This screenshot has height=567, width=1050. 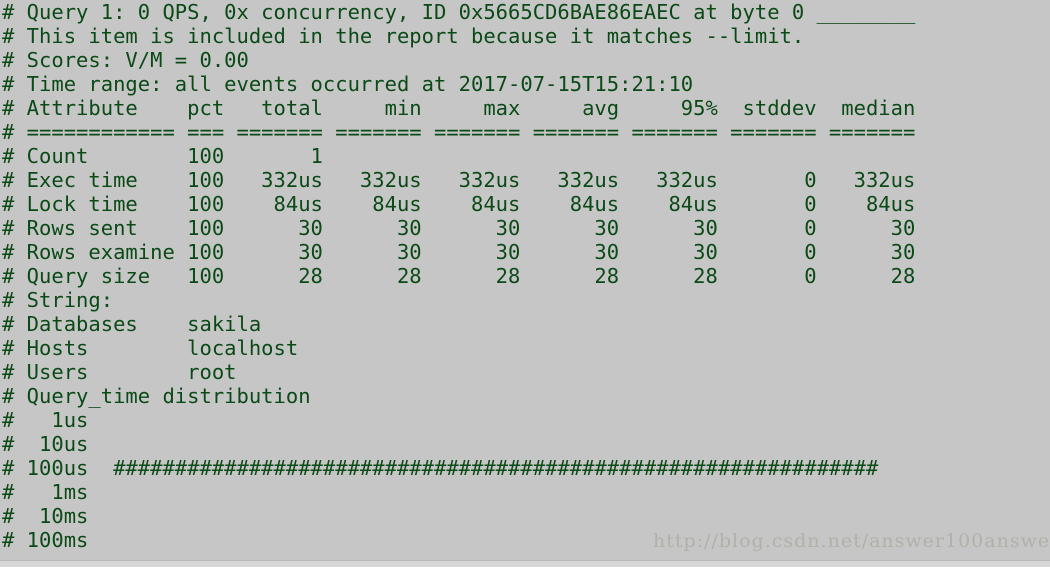 I want to click on terminal-line-distribution-heading: # Query_time distribution, so click(x=156, y=396).